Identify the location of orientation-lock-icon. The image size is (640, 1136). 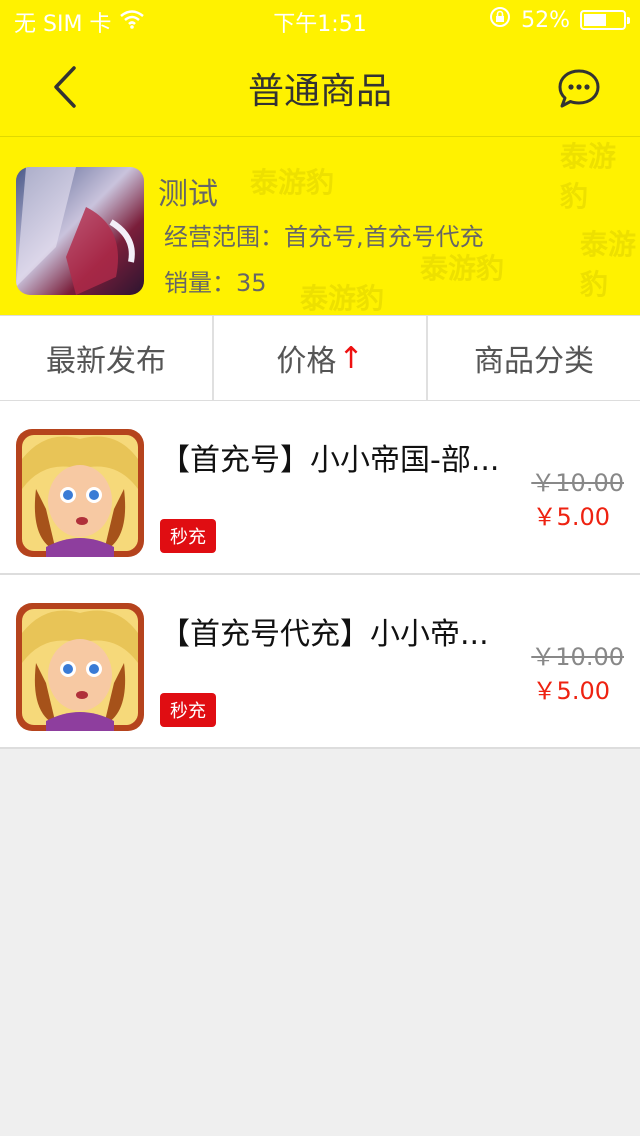
(500, 20).